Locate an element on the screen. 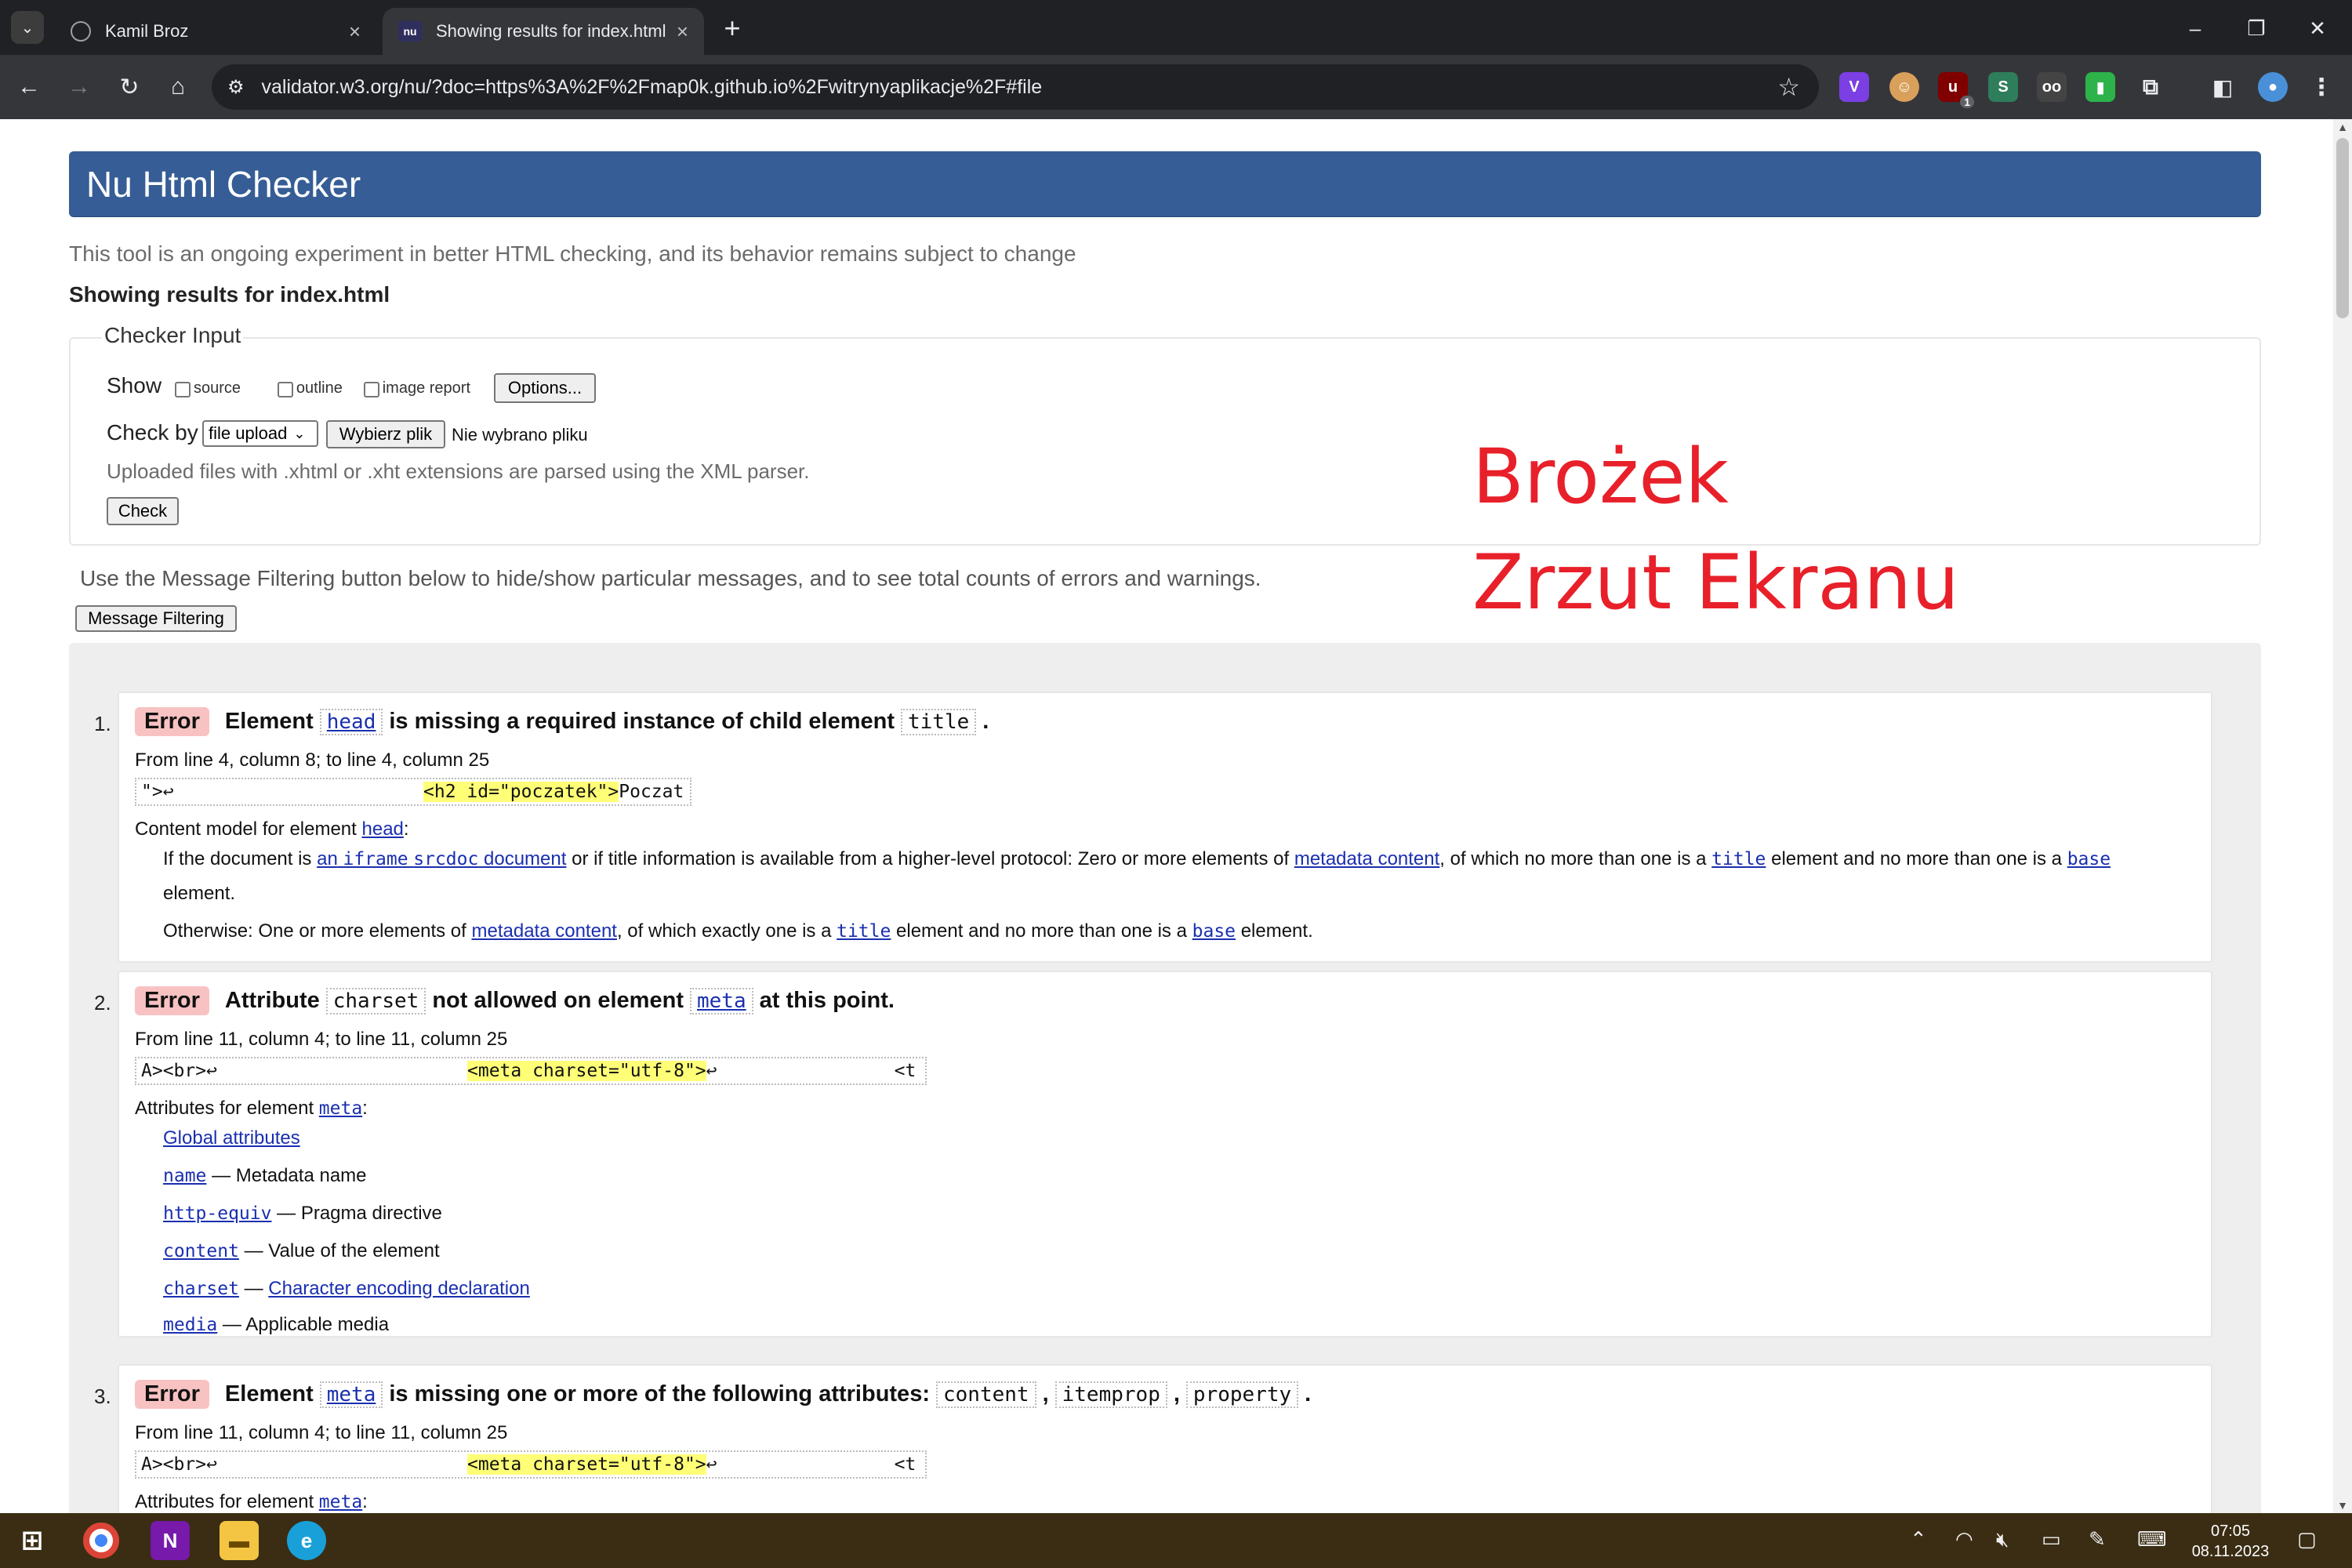 The width and height of the screenshot is (2352, 1568). wifi-icon: ◠ is located at coordinates (1964, 1539).